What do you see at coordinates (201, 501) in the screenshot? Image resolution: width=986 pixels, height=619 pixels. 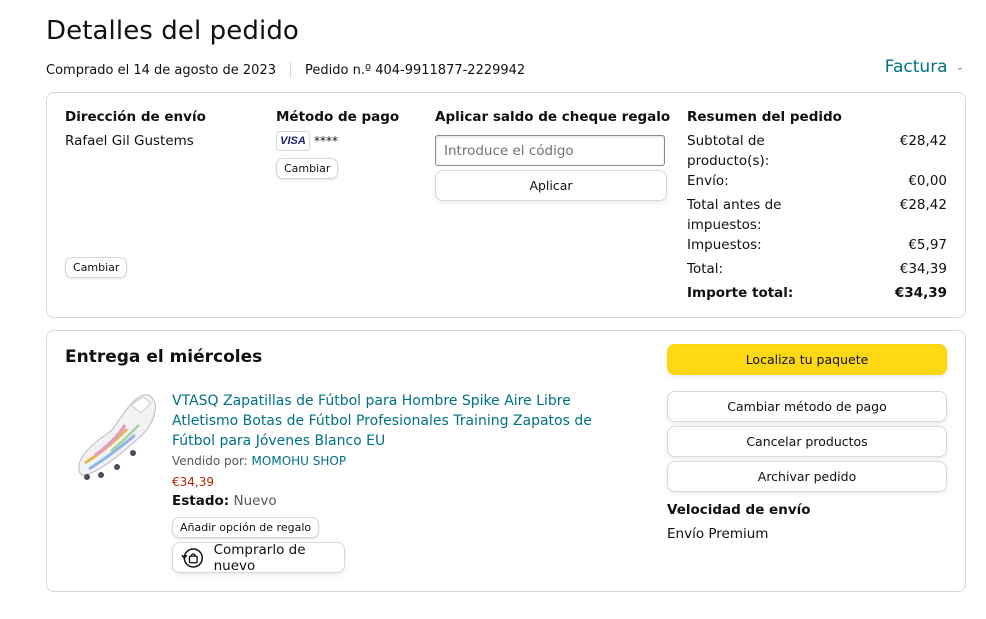 I see `status-label: Estado:` at bounding box center [201, 501].